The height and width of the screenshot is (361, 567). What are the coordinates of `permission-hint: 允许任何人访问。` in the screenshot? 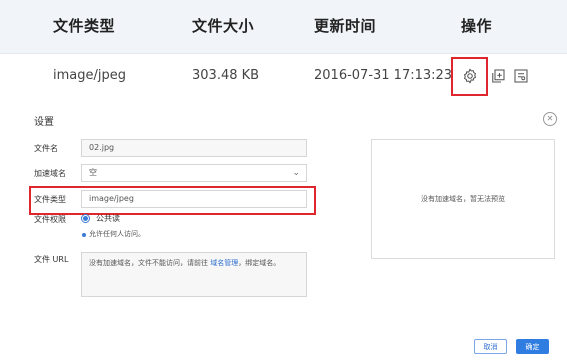 It's located at (117, 234).